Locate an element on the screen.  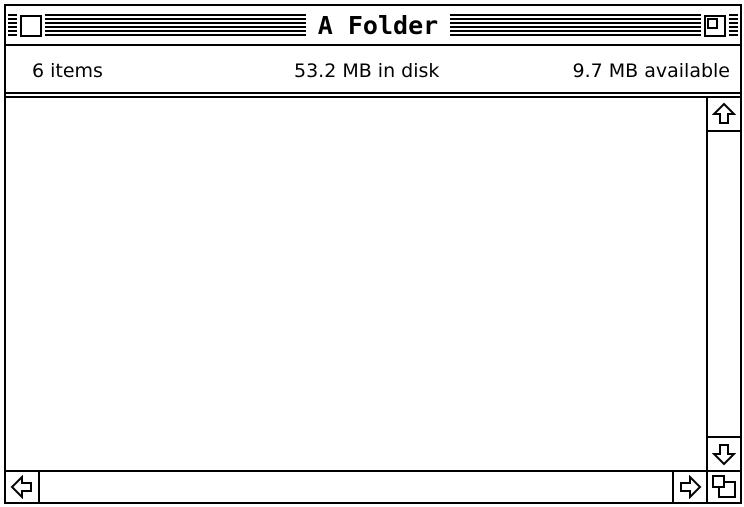
title-bar-stripes-left is located at coordinates (158, 26).